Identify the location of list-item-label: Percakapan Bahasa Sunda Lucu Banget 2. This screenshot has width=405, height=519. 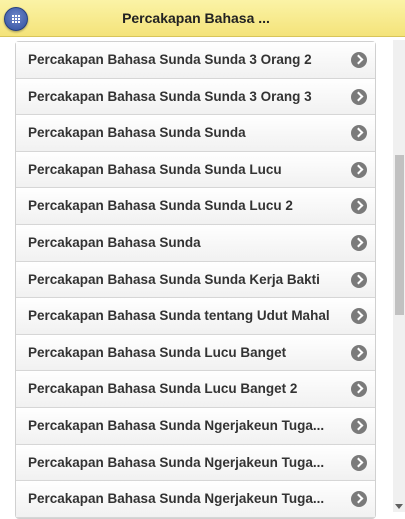
(163, 389).